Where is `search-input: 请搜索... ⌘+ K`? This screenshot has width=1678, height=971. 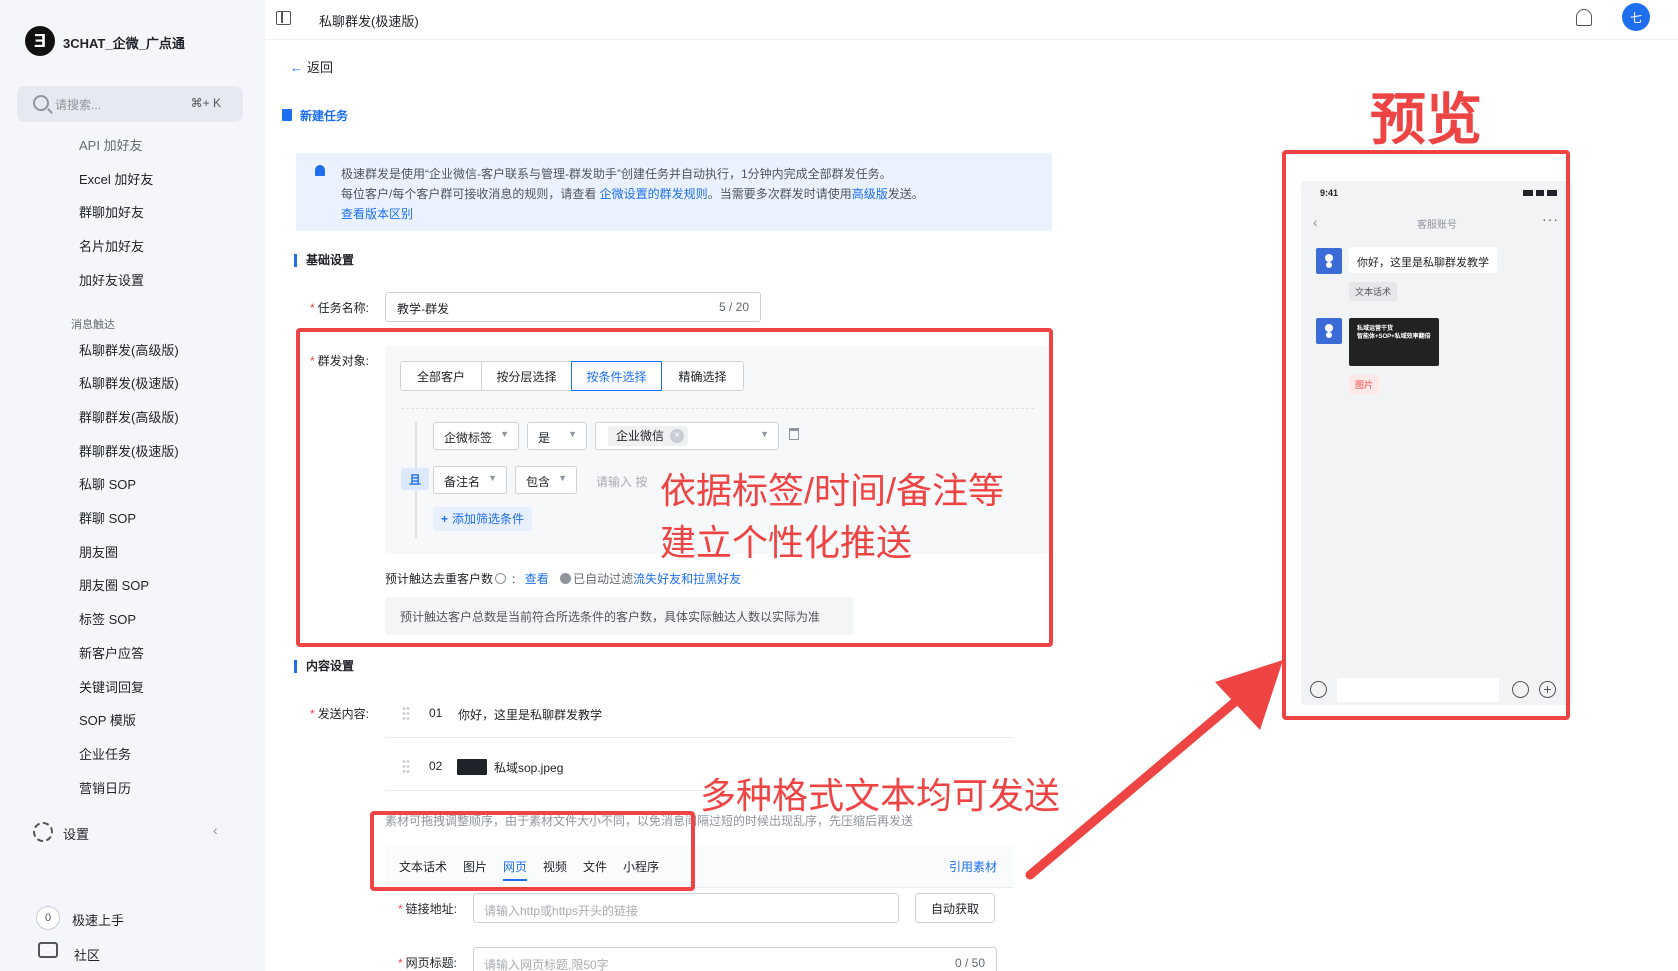 search-input: 请搜索... ⌘+ K is located at coordinates (130, 104).